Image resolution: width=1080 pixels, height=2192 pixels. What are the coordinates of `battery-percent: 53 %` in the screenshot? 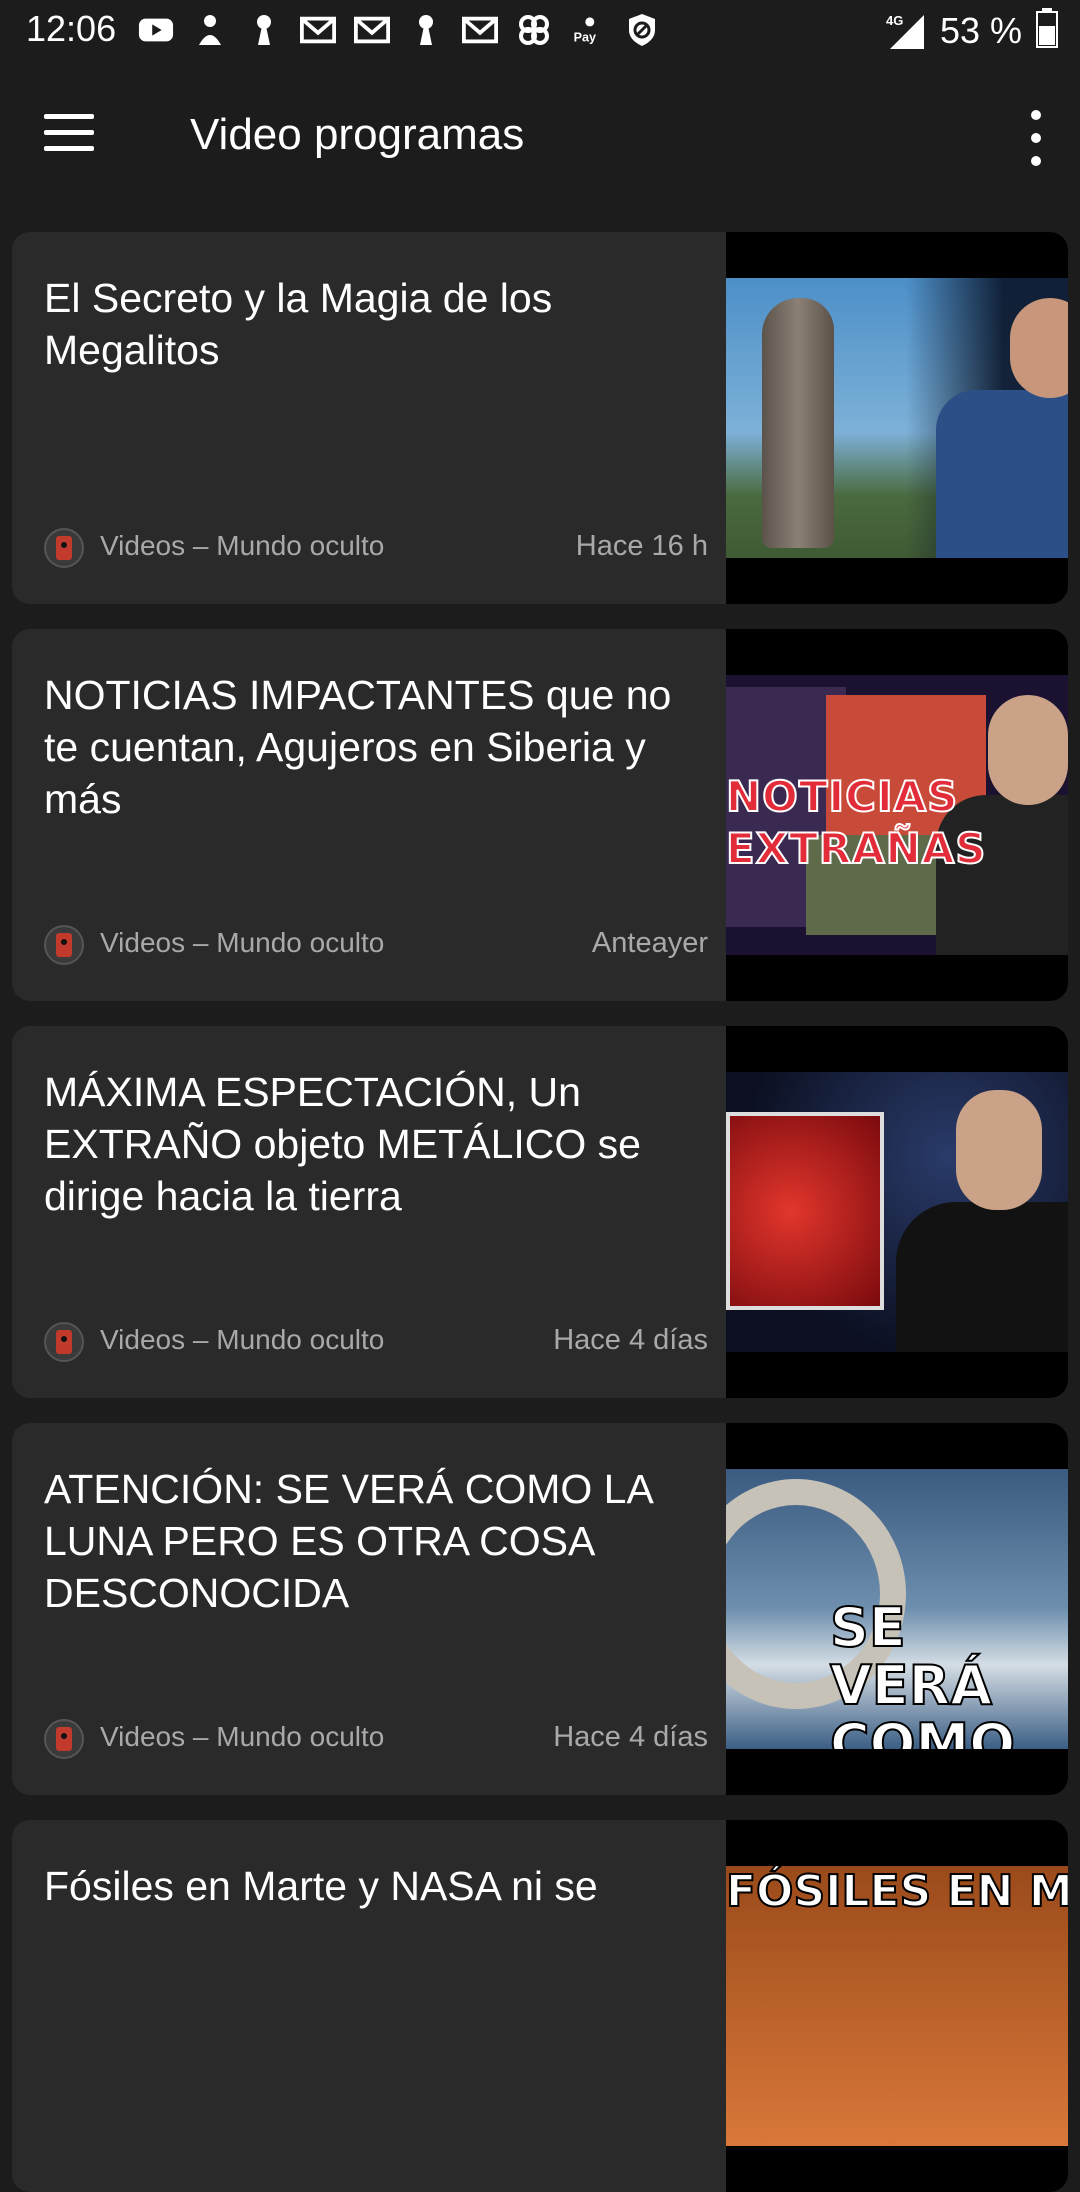 It's located at (980, 30).